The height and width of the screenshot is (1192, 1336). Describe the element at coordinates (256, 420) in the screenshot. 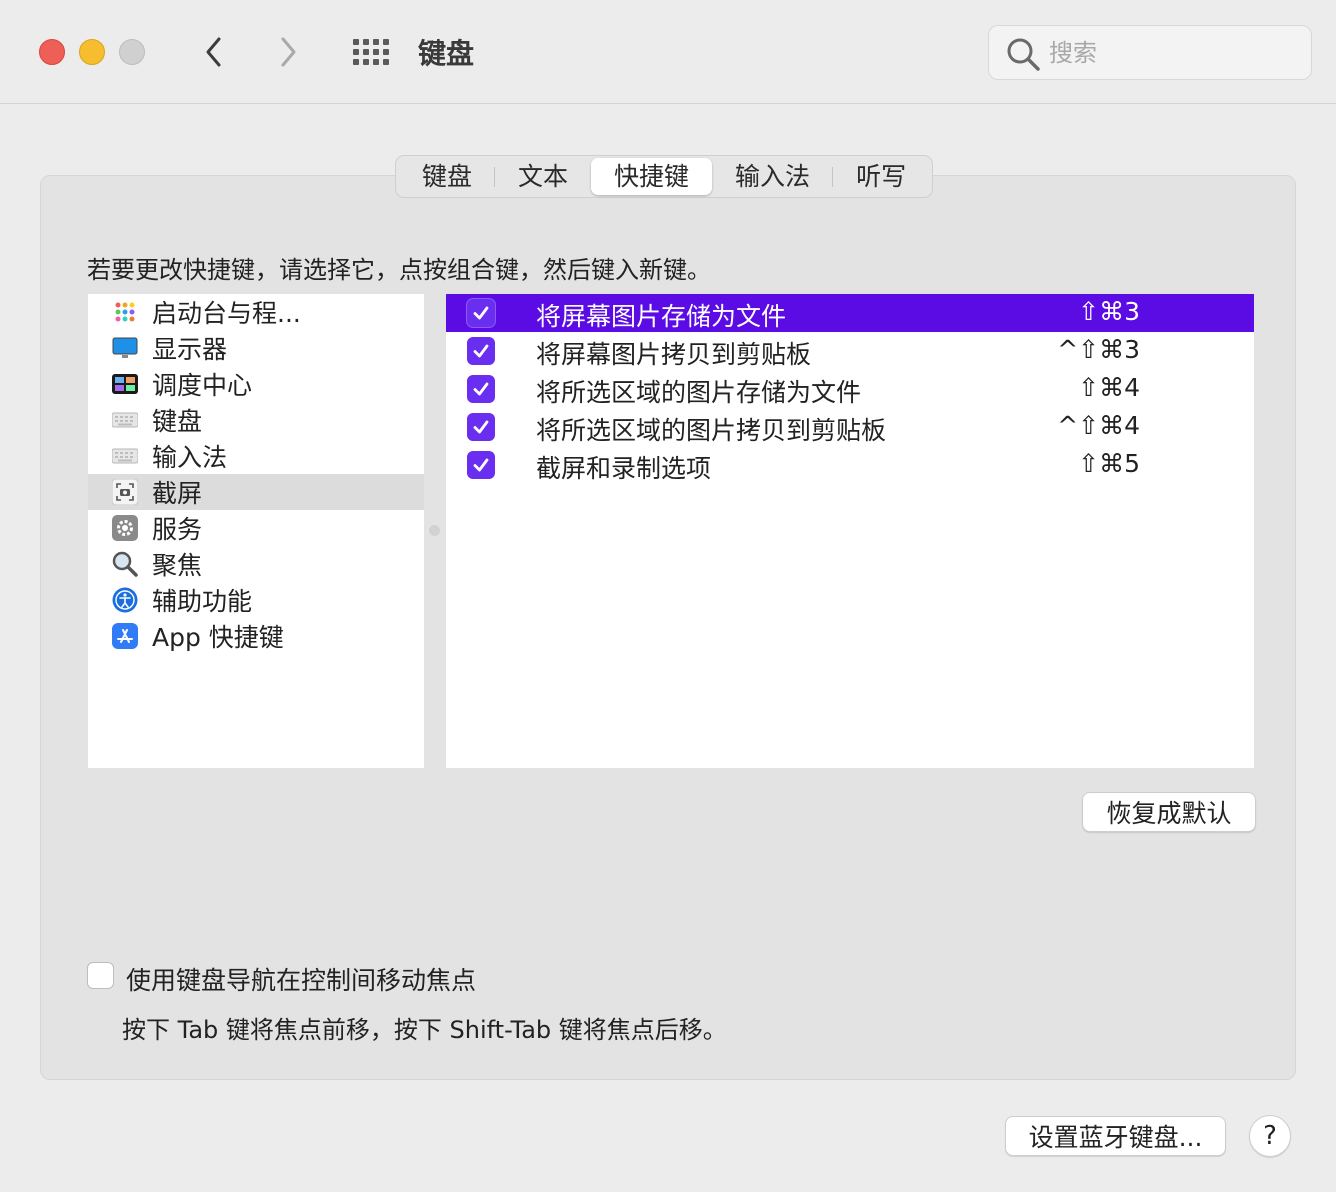

I see `category-item-keyboard: 键盘` at that location.